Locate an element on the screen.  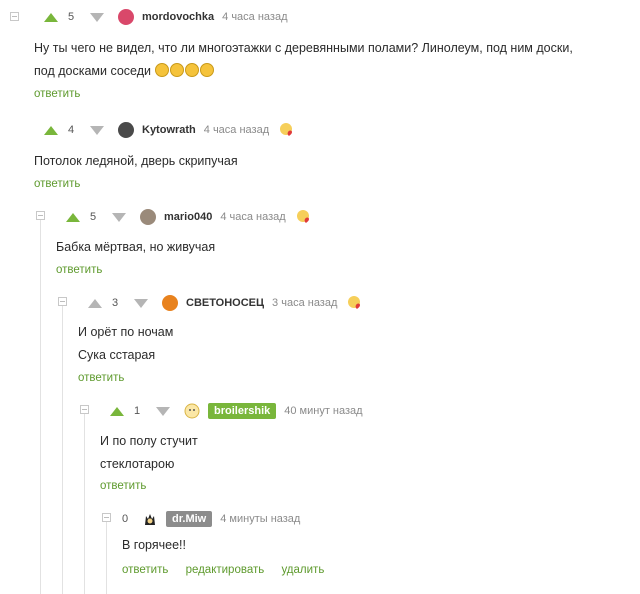
author-name: dr.Miw is located at coordinates (189, 519).